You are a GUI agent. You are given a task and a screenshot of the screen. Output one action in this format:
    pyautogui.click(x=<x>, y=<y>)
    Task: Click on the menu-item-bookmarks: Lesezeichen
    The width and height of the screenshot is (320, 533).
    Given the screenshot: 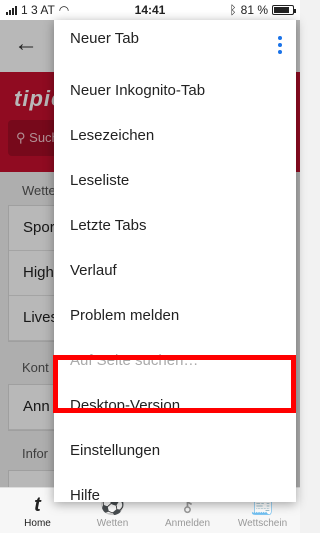 What is the action you would take?
    pyautogui.click(x=112, y=135)
    